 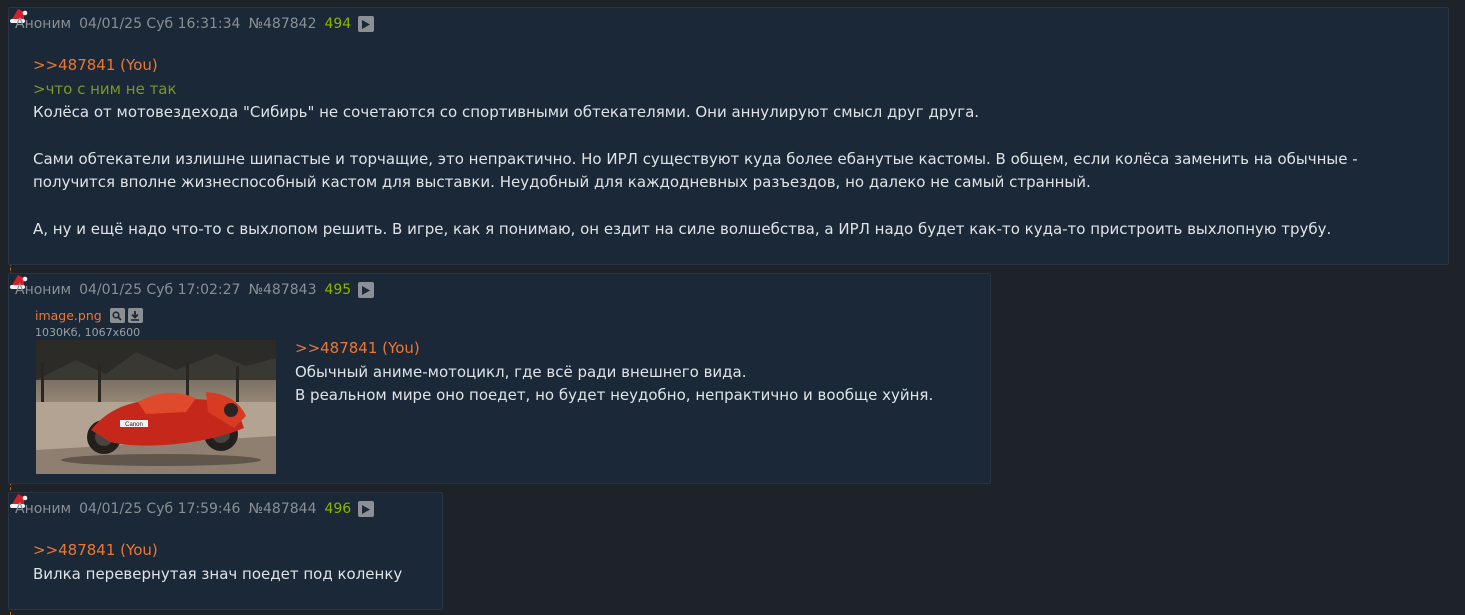 I want to click on file-name-link: image.png, so click(x=68, y=315).